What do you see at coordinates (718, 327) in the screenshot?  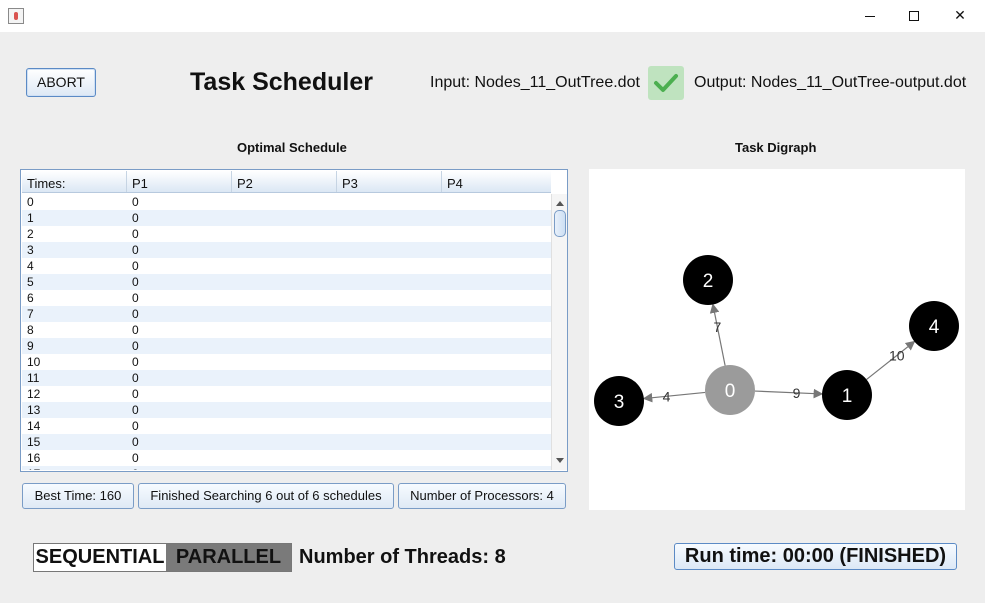 I see `digraph-edge-weight: 7` at bounding box center [718, 327].